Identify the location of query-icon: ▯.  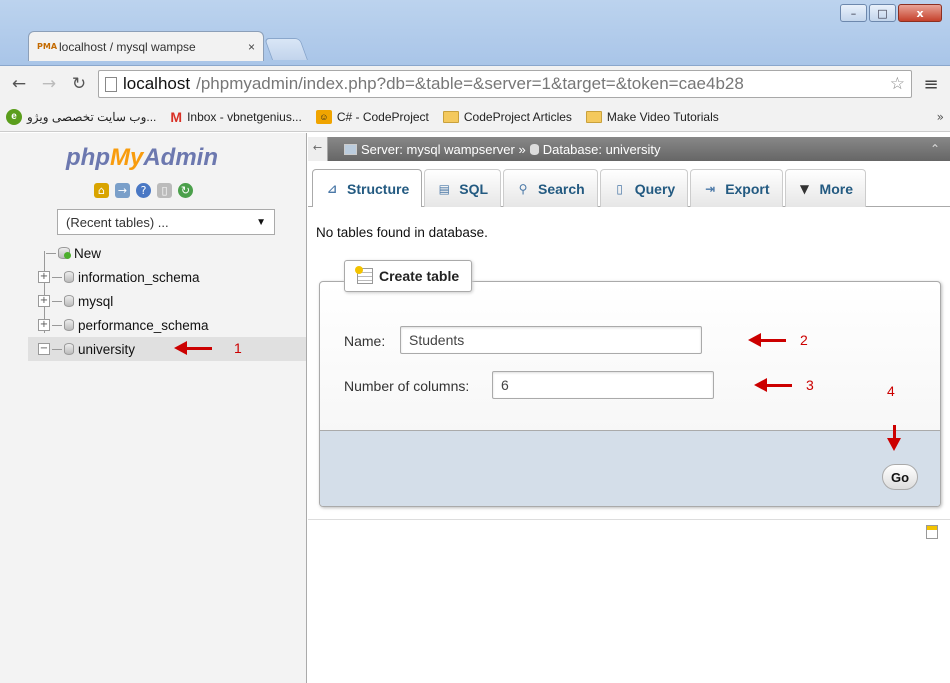
(620, 188).